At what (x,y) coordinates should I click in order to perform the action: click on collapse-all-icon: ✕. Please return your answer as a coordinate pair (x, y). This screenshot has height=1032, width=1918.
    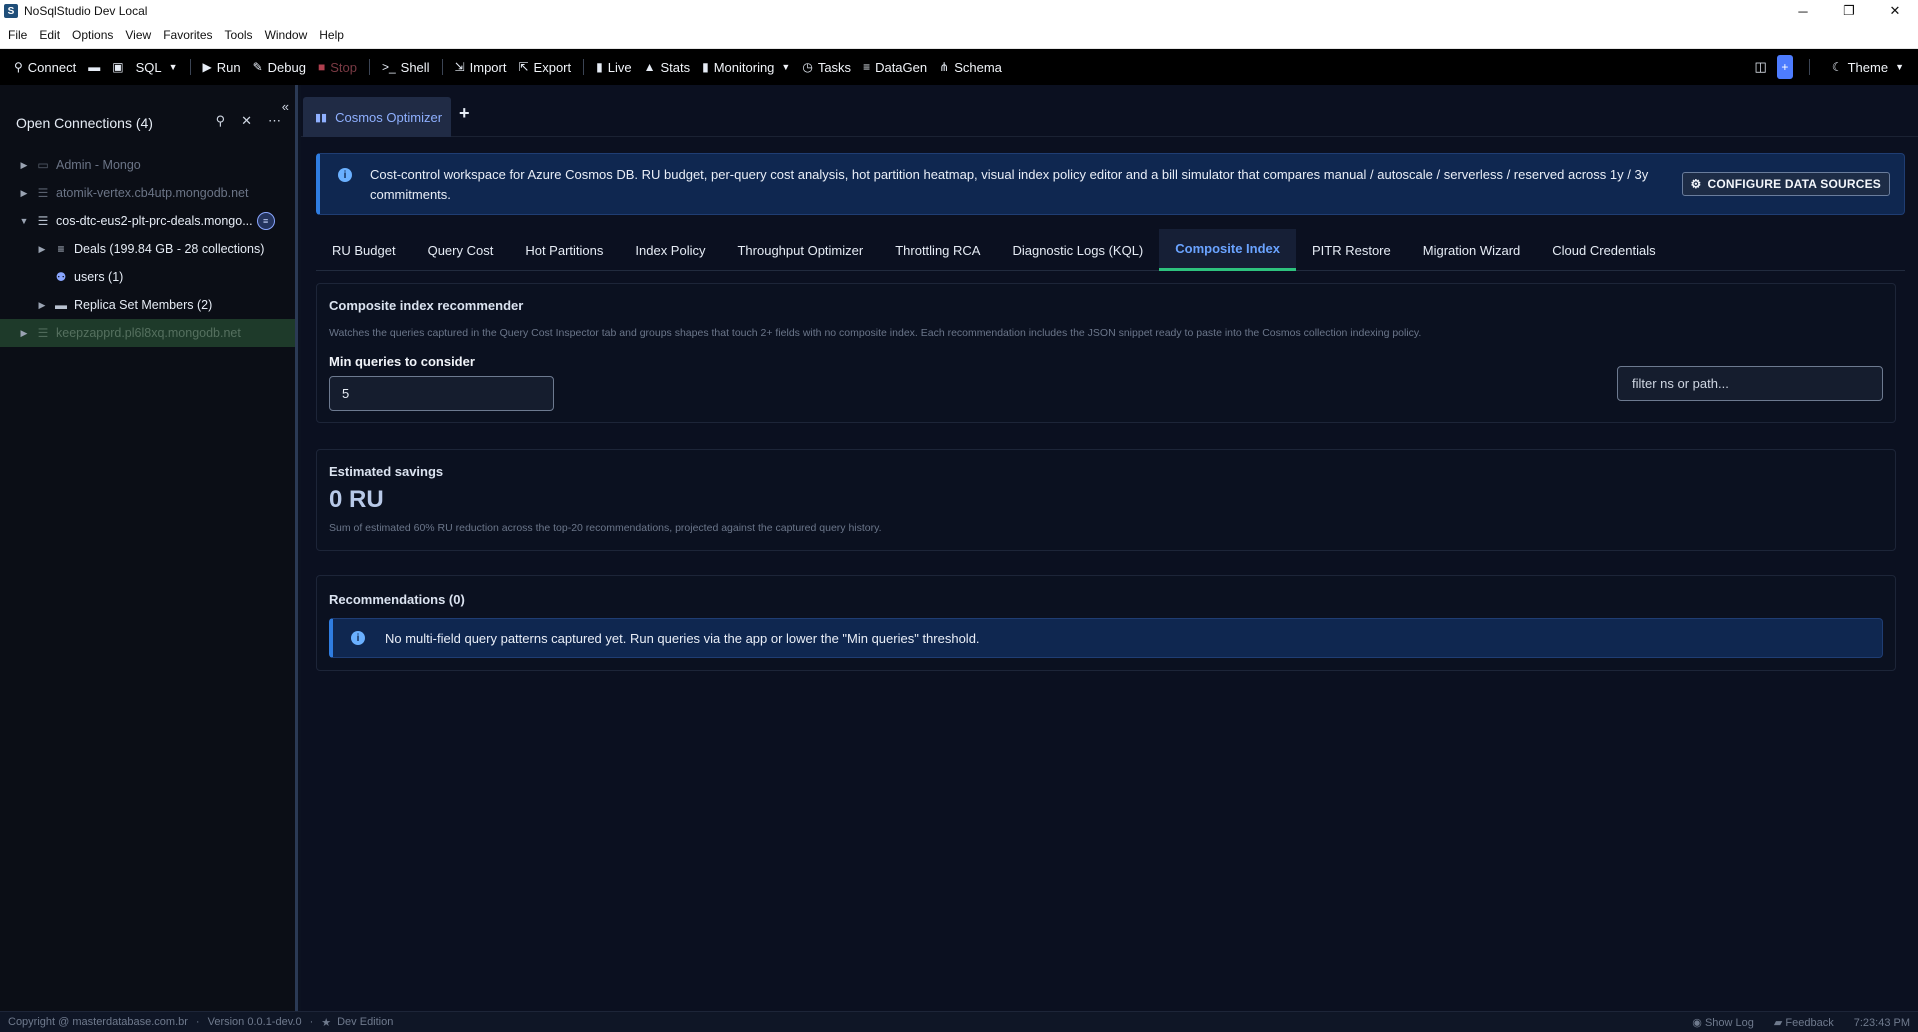
    Looking at the image, I should click on (246, 121).